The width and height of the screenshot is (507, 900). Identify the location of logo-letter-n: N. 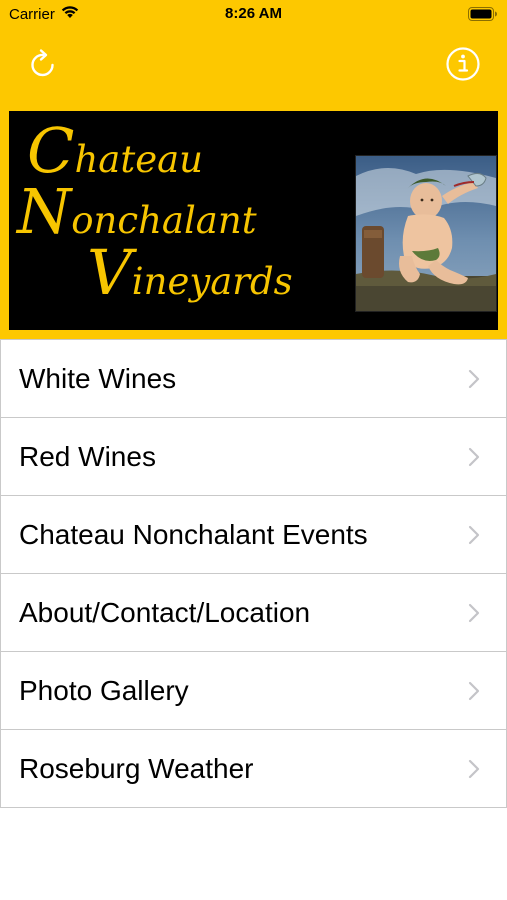
(44, 211).